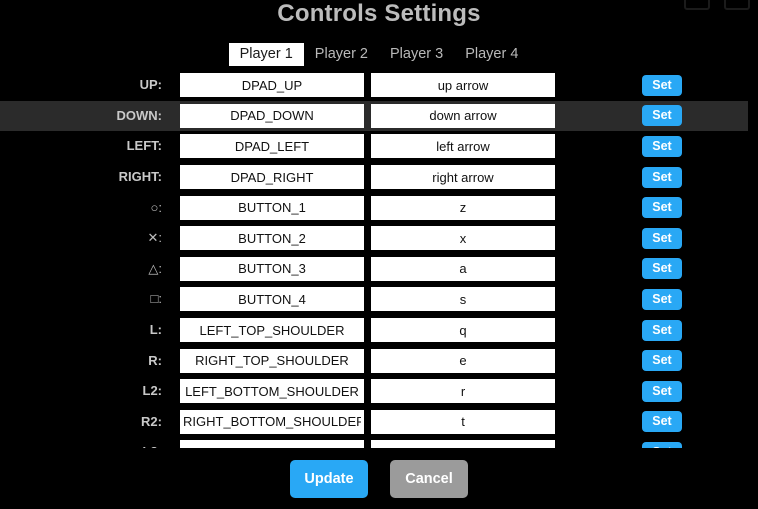  I want to click on control-label: RIGHT:, so click(140, 177).